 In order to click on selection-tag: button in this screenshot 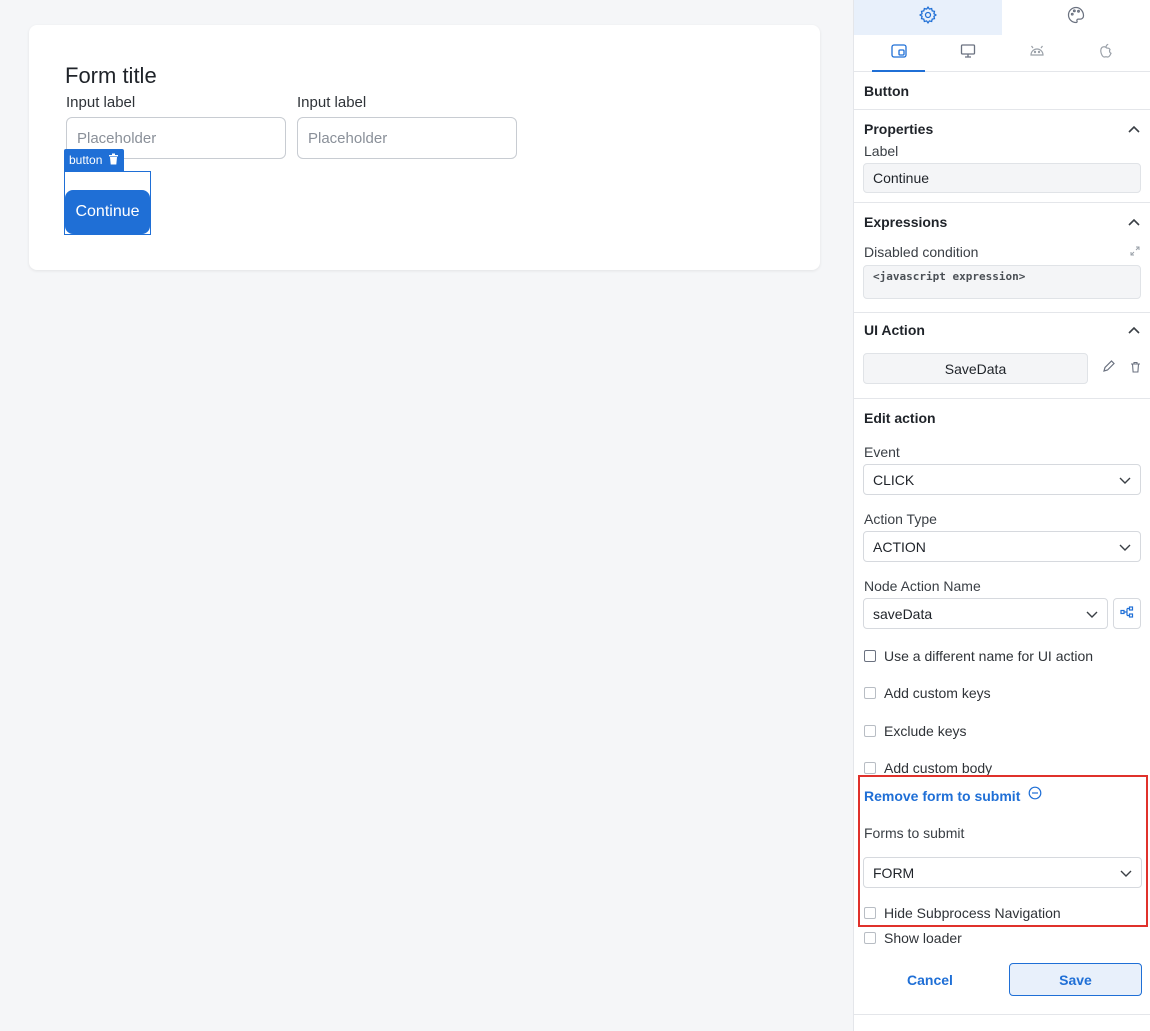, I will do `click(94, 160)`.